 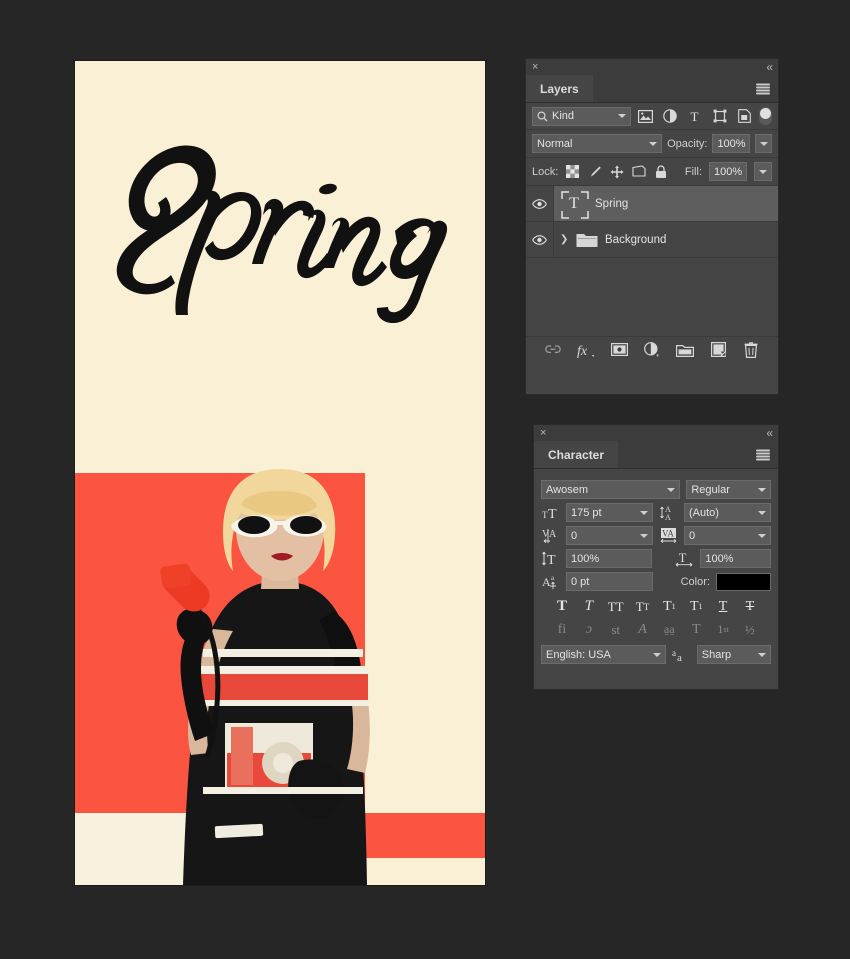 I want to click on fractions-button: ½, so click(x=750, y=629).